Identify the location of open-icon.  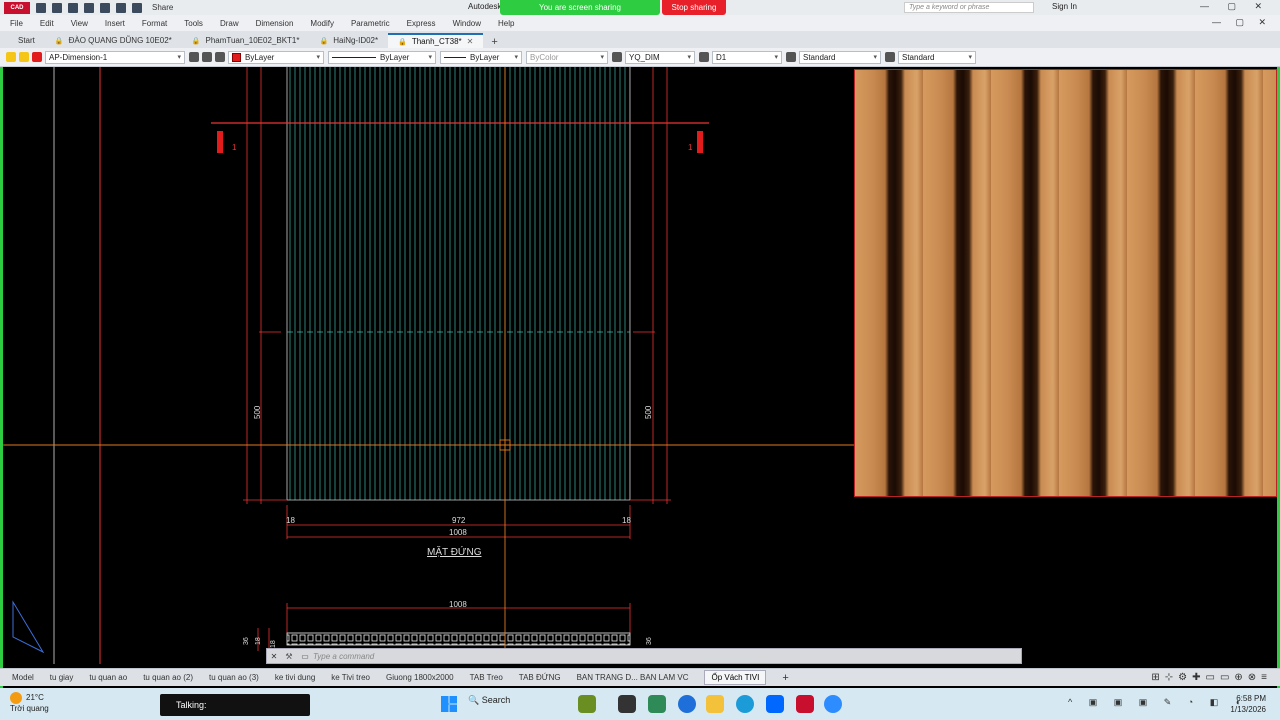
(57, 7).